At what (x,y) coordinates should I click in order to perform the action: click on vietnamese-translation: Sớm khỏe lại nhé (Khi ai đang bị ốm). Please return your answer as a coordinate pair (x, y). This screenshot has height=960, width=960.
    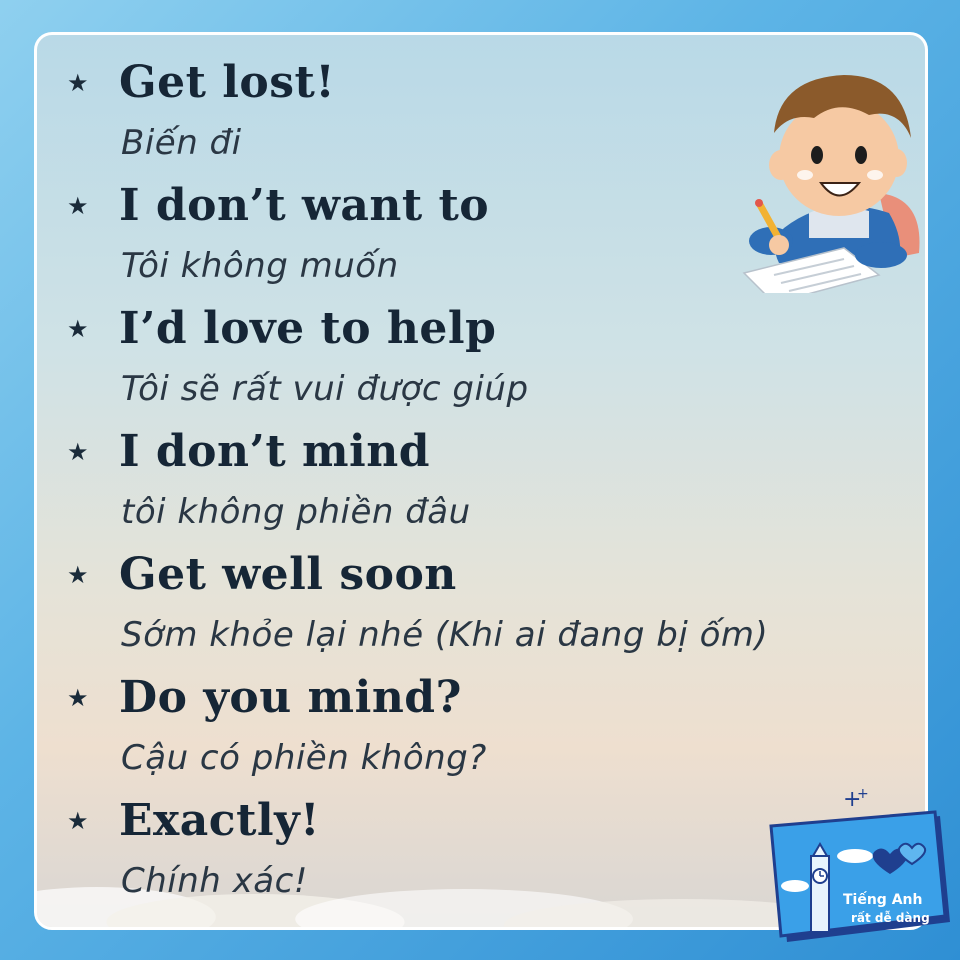
    Looking at the image, I should click on (445, 635).